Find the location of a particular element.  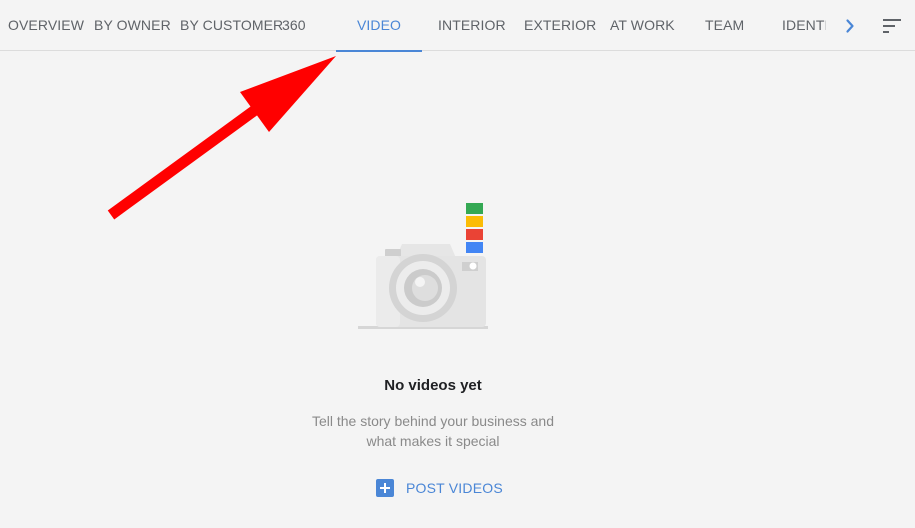

tab-by-owner: BY OWNER is located at coordinates (132, 25).